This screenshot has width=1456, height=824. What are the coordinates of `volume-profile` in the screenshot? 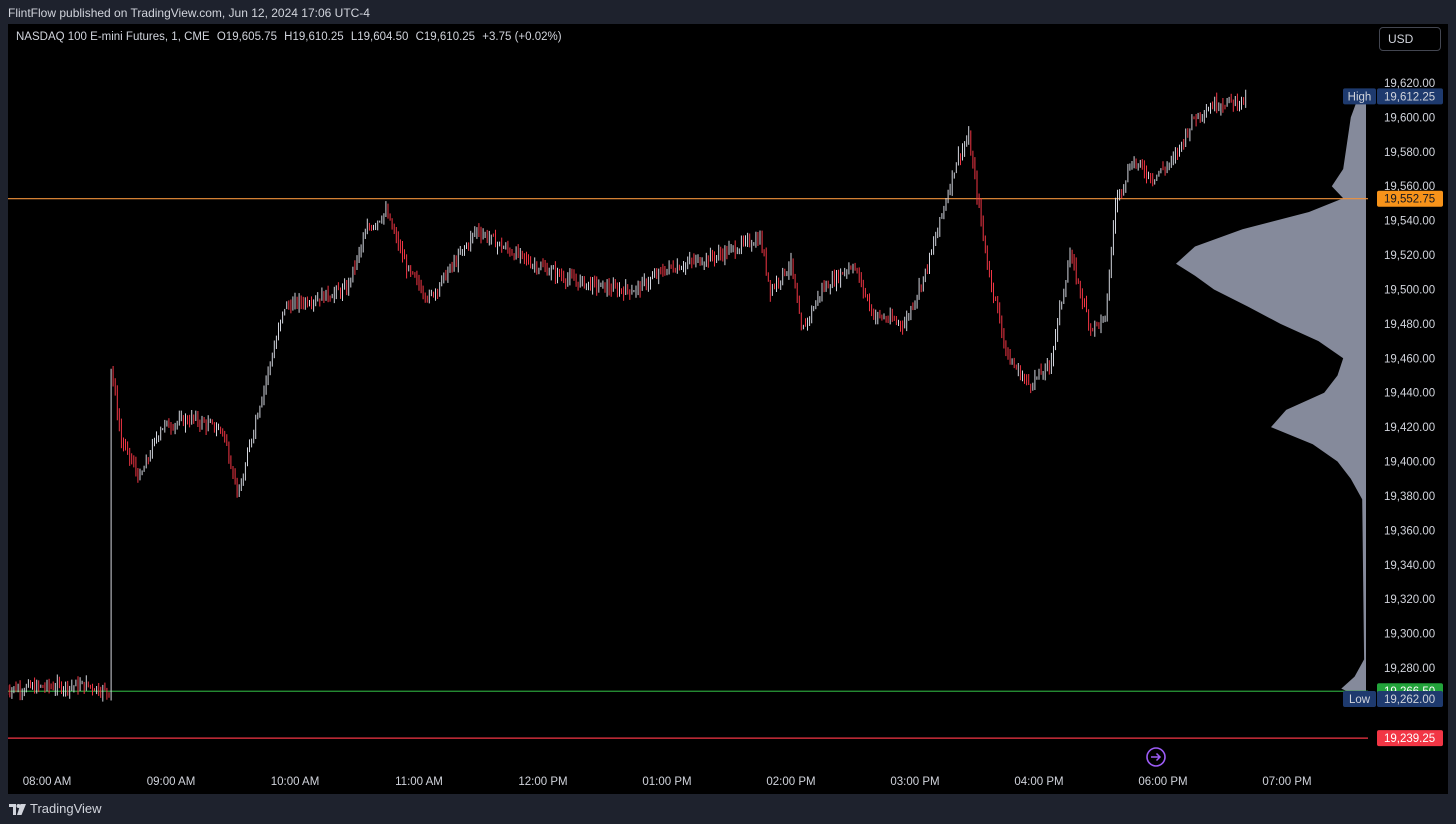 It's located at (1271, 396).